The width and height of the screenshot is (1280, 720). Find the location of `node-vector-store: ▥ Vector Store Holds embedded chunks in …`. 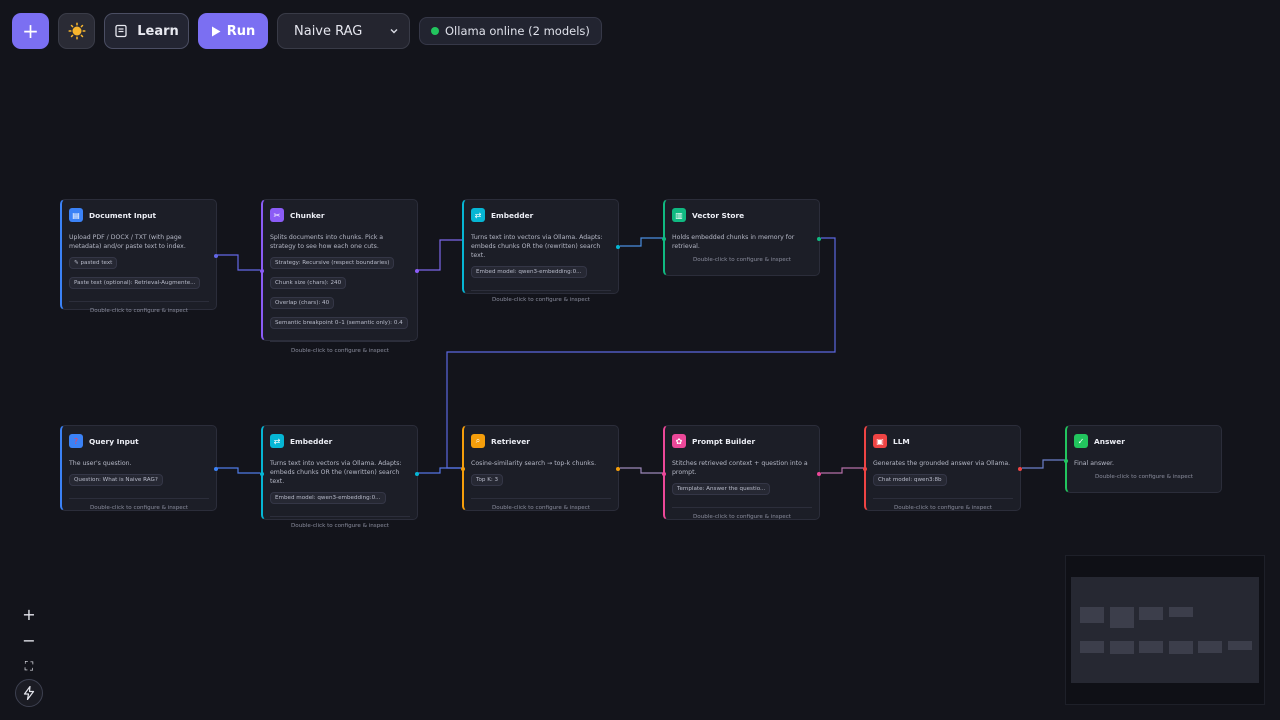

node-vector-store: ▥ Vector Store Holds embedded chunks in … is located at coordinates (741, 237).